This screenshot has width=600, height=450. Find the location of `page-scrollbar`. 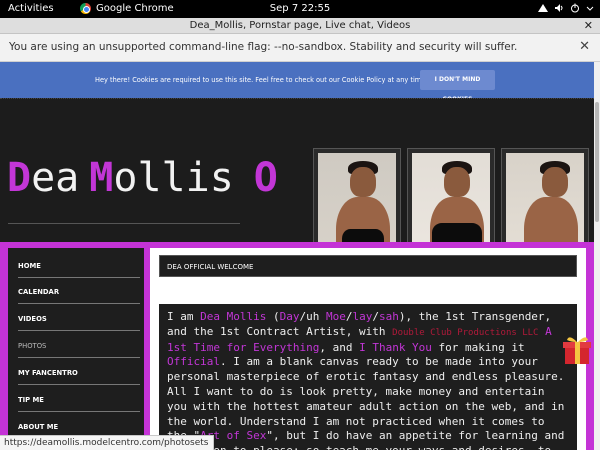

page-scrollbar is located at coordinates (597, 256).